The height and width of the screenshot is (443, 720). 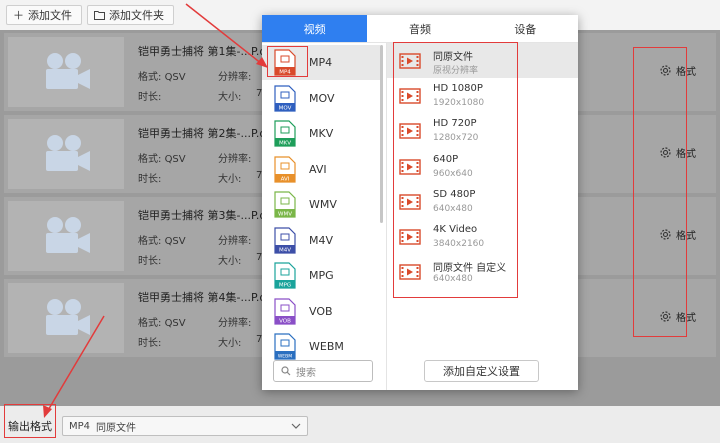 I want to click on format-item-label: WMV, so click(x=323, y=204).